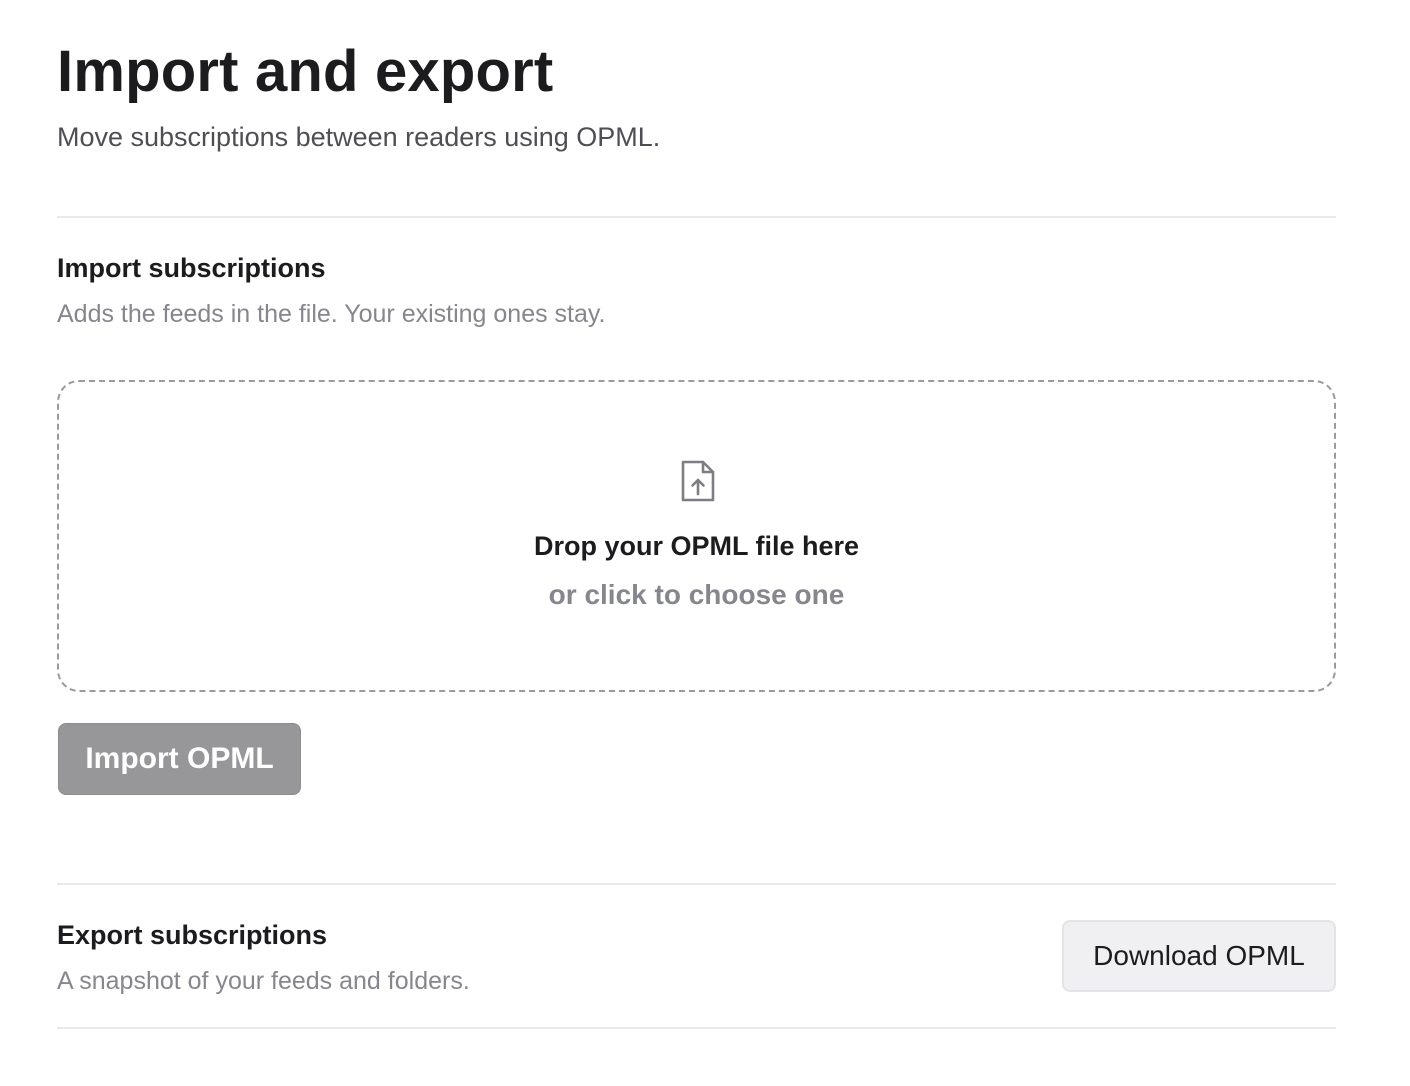  I want to click on export-description: A snapshot of your feeds and folders., so click(263, 981).